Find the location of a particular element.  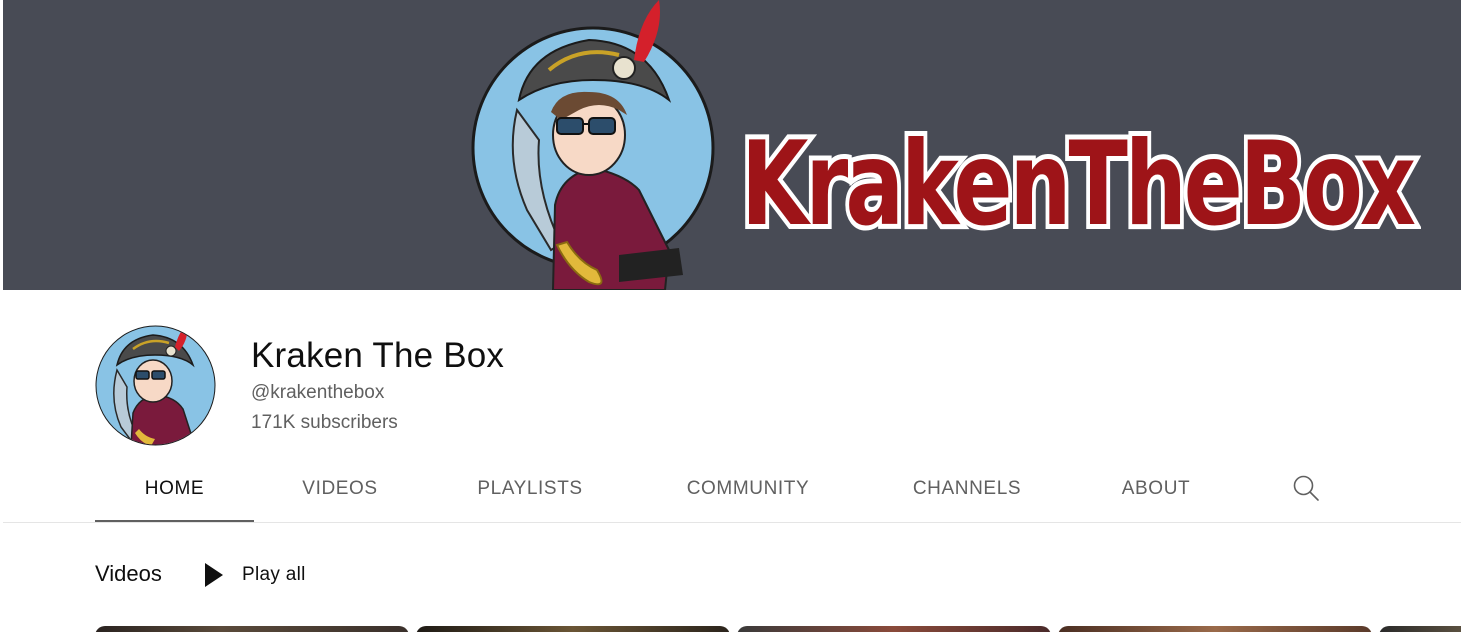

channel-search-button is located at coordinates (1306, 488).